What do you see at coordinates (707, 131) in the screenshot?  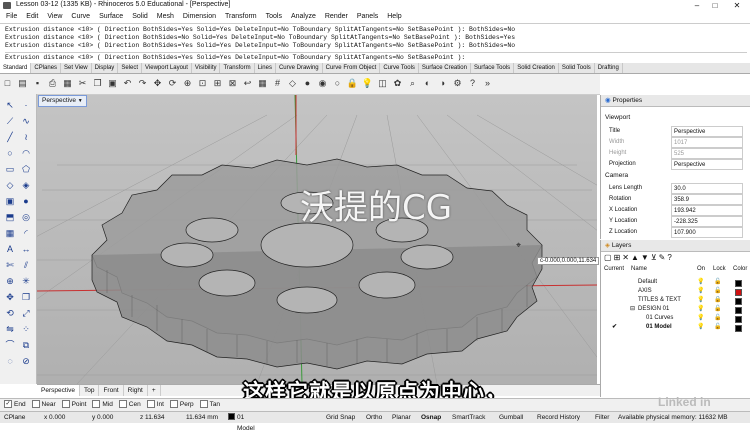 I see `prop-value-title: Perspective` at bounding box center [707, 131].